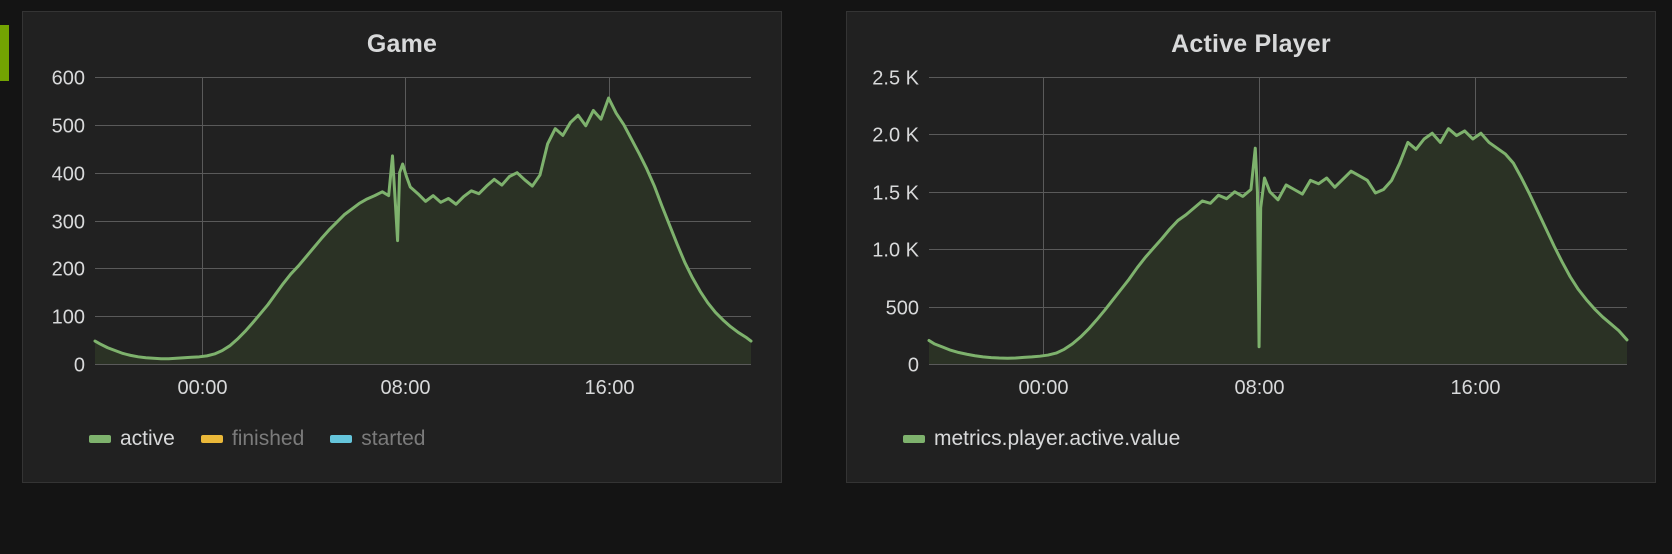 This screenshot has height=554, width=1672. What do you see at coordinates (68, 318) in the screenshot?
I see `svg-text: 100` at bounding box center [68, 318].